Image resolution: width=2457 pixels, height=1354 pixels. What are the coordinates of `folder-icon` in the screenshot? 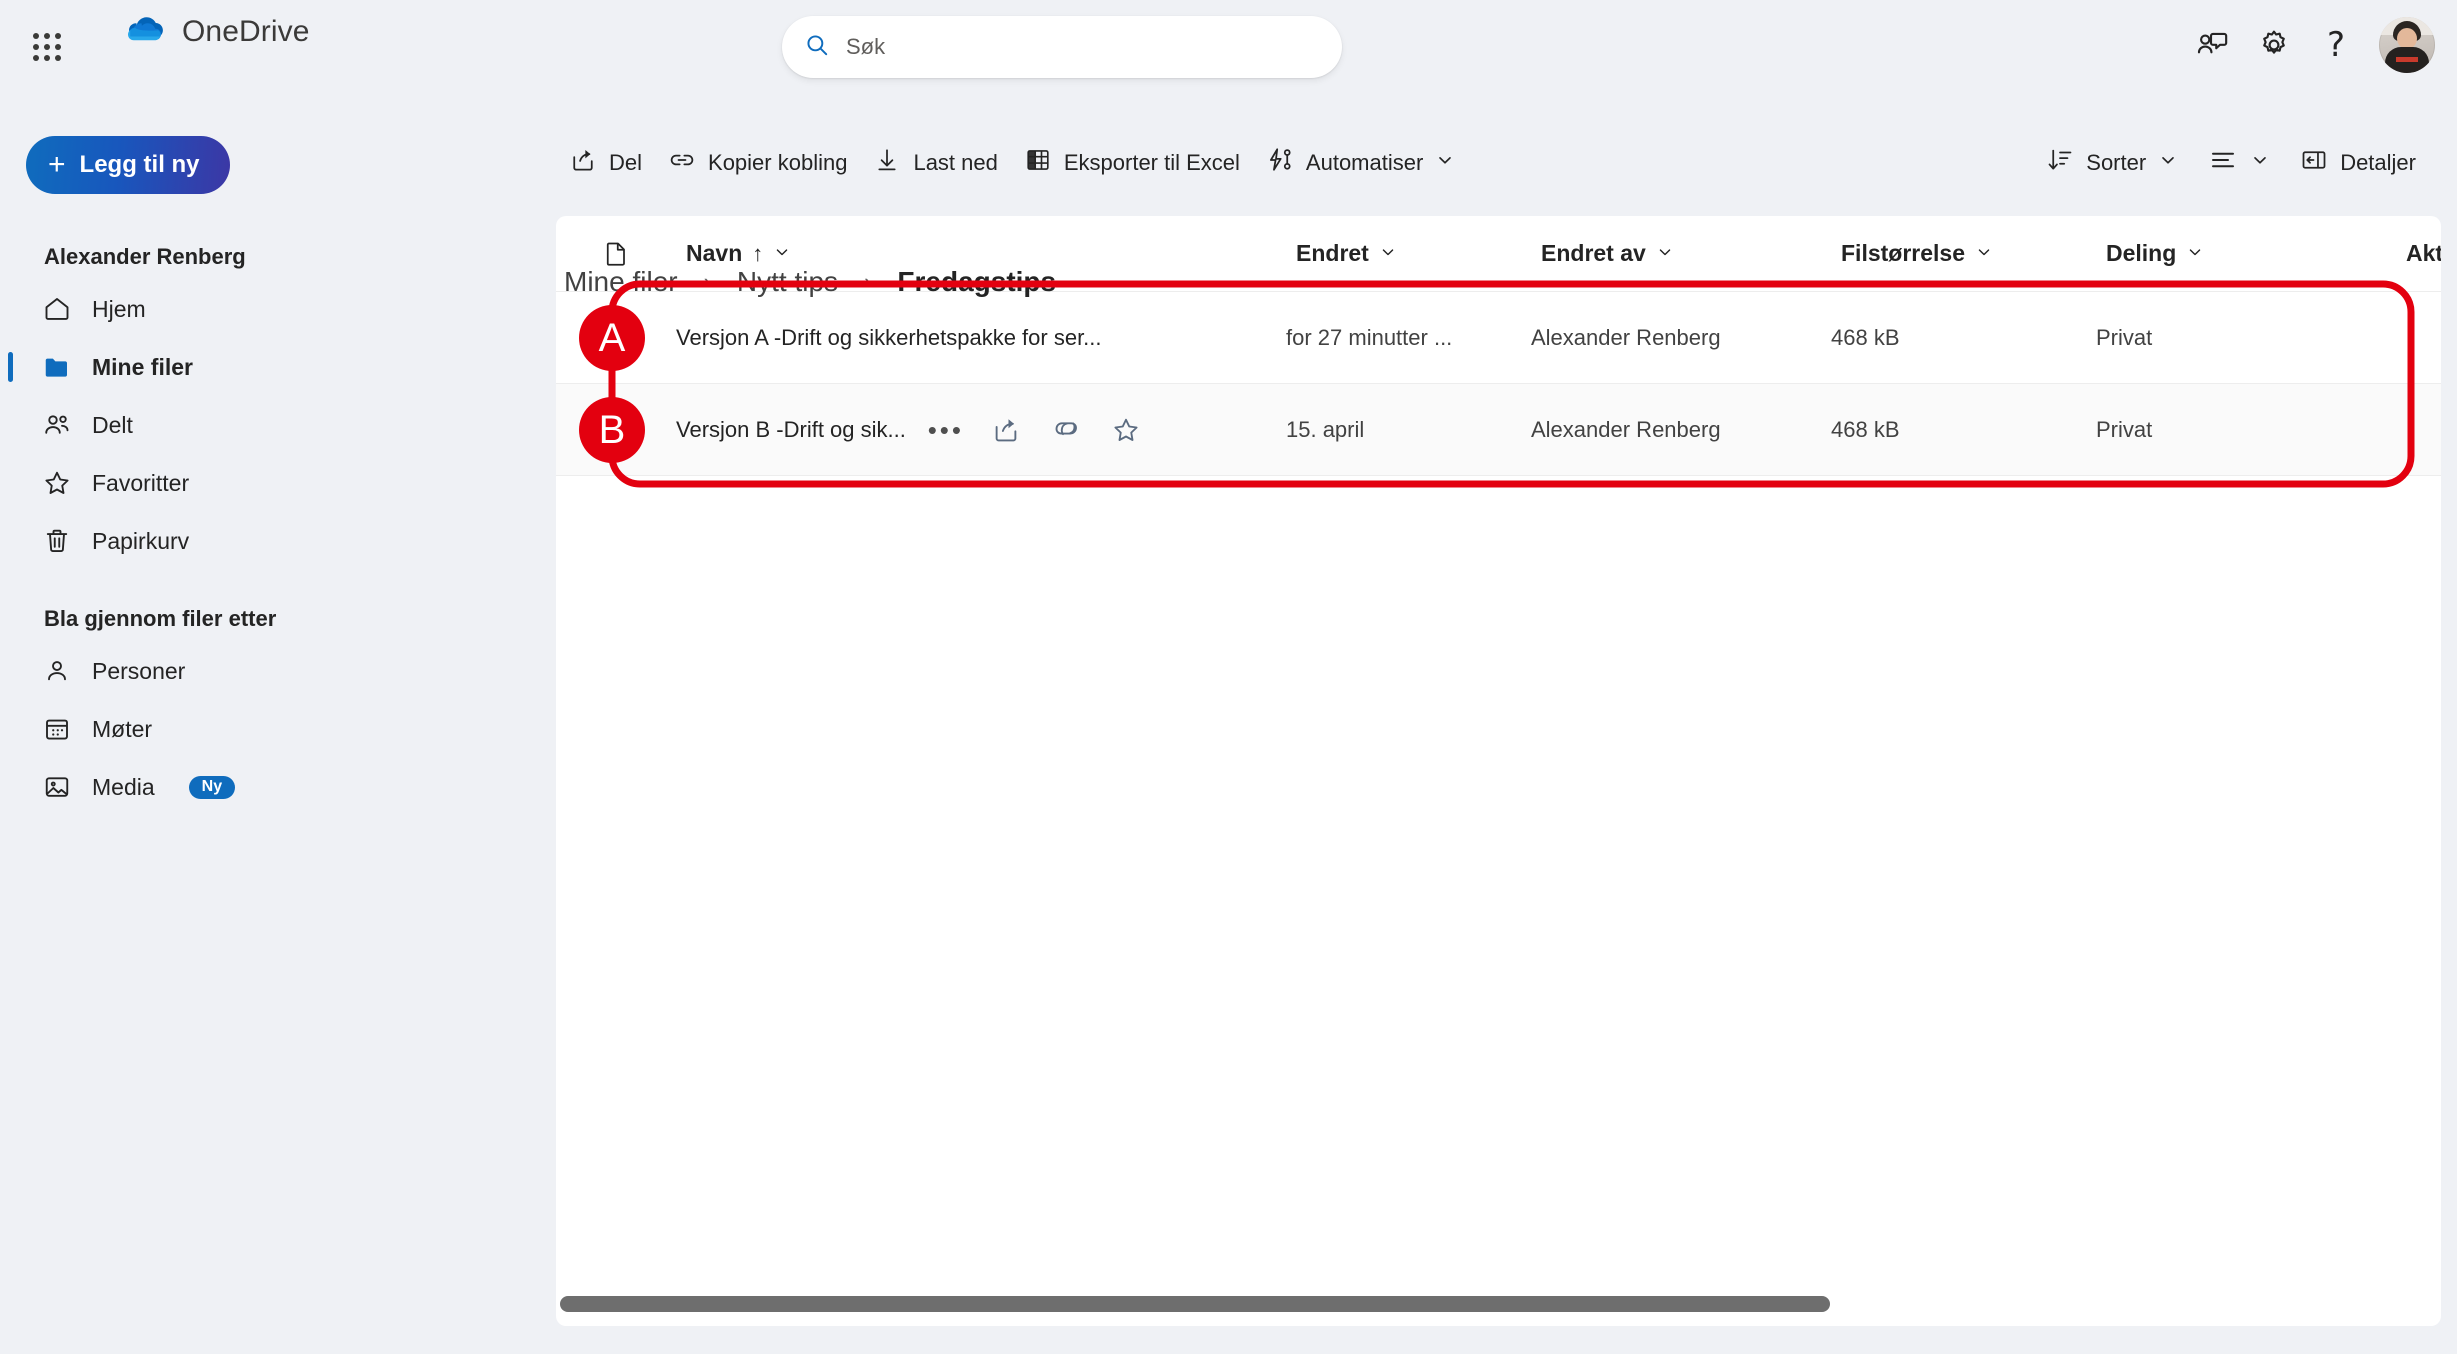 It's located at (57, 367).